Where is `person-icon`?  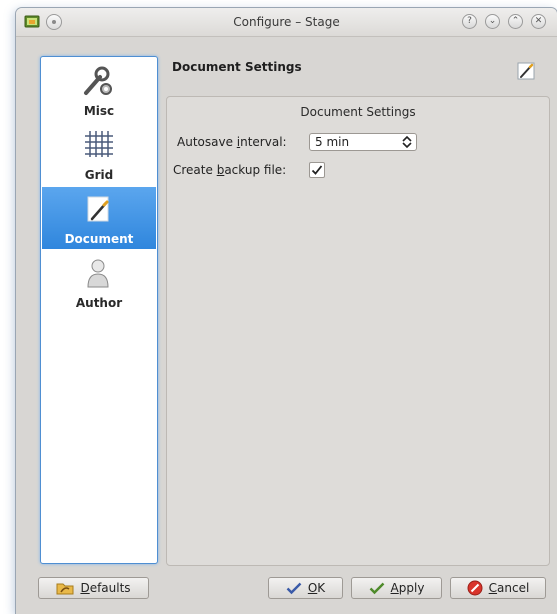 person-icon is located at coordinates (98, 273).